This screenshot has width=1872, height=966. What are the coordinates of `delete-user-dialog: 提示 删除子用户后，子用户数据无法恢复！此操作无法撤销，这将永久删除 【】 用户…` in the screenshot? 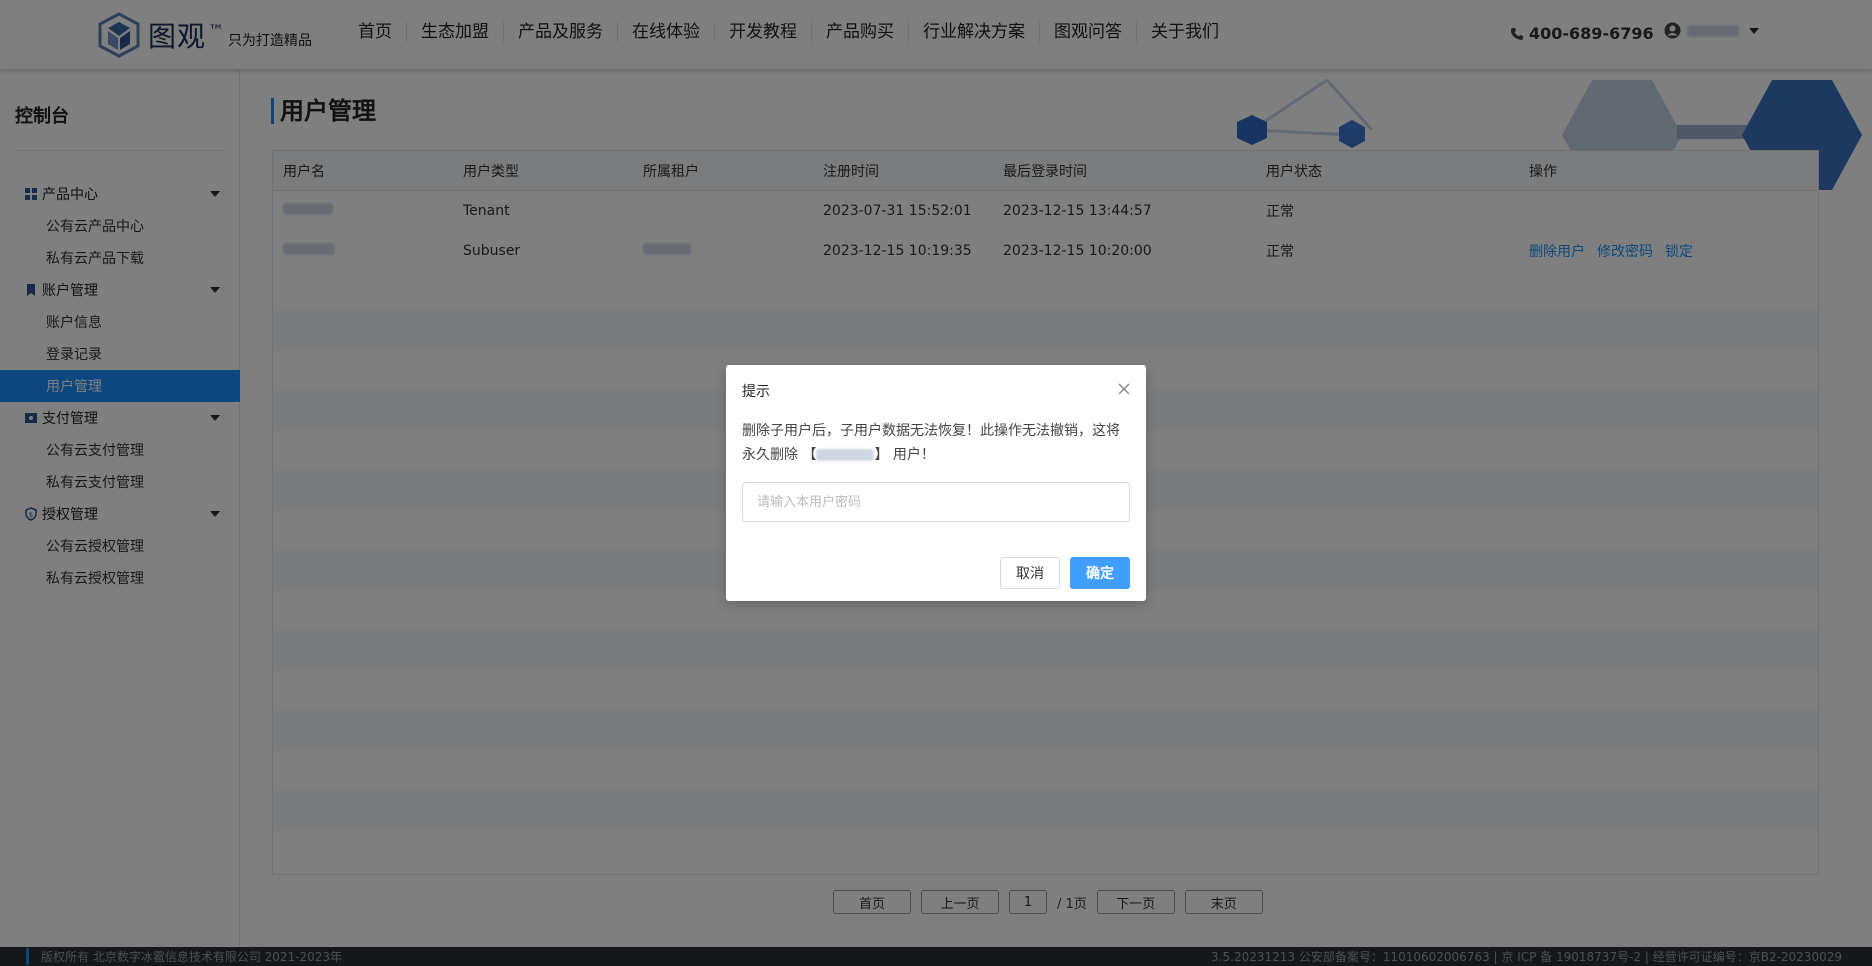 It's located at (936, 483).